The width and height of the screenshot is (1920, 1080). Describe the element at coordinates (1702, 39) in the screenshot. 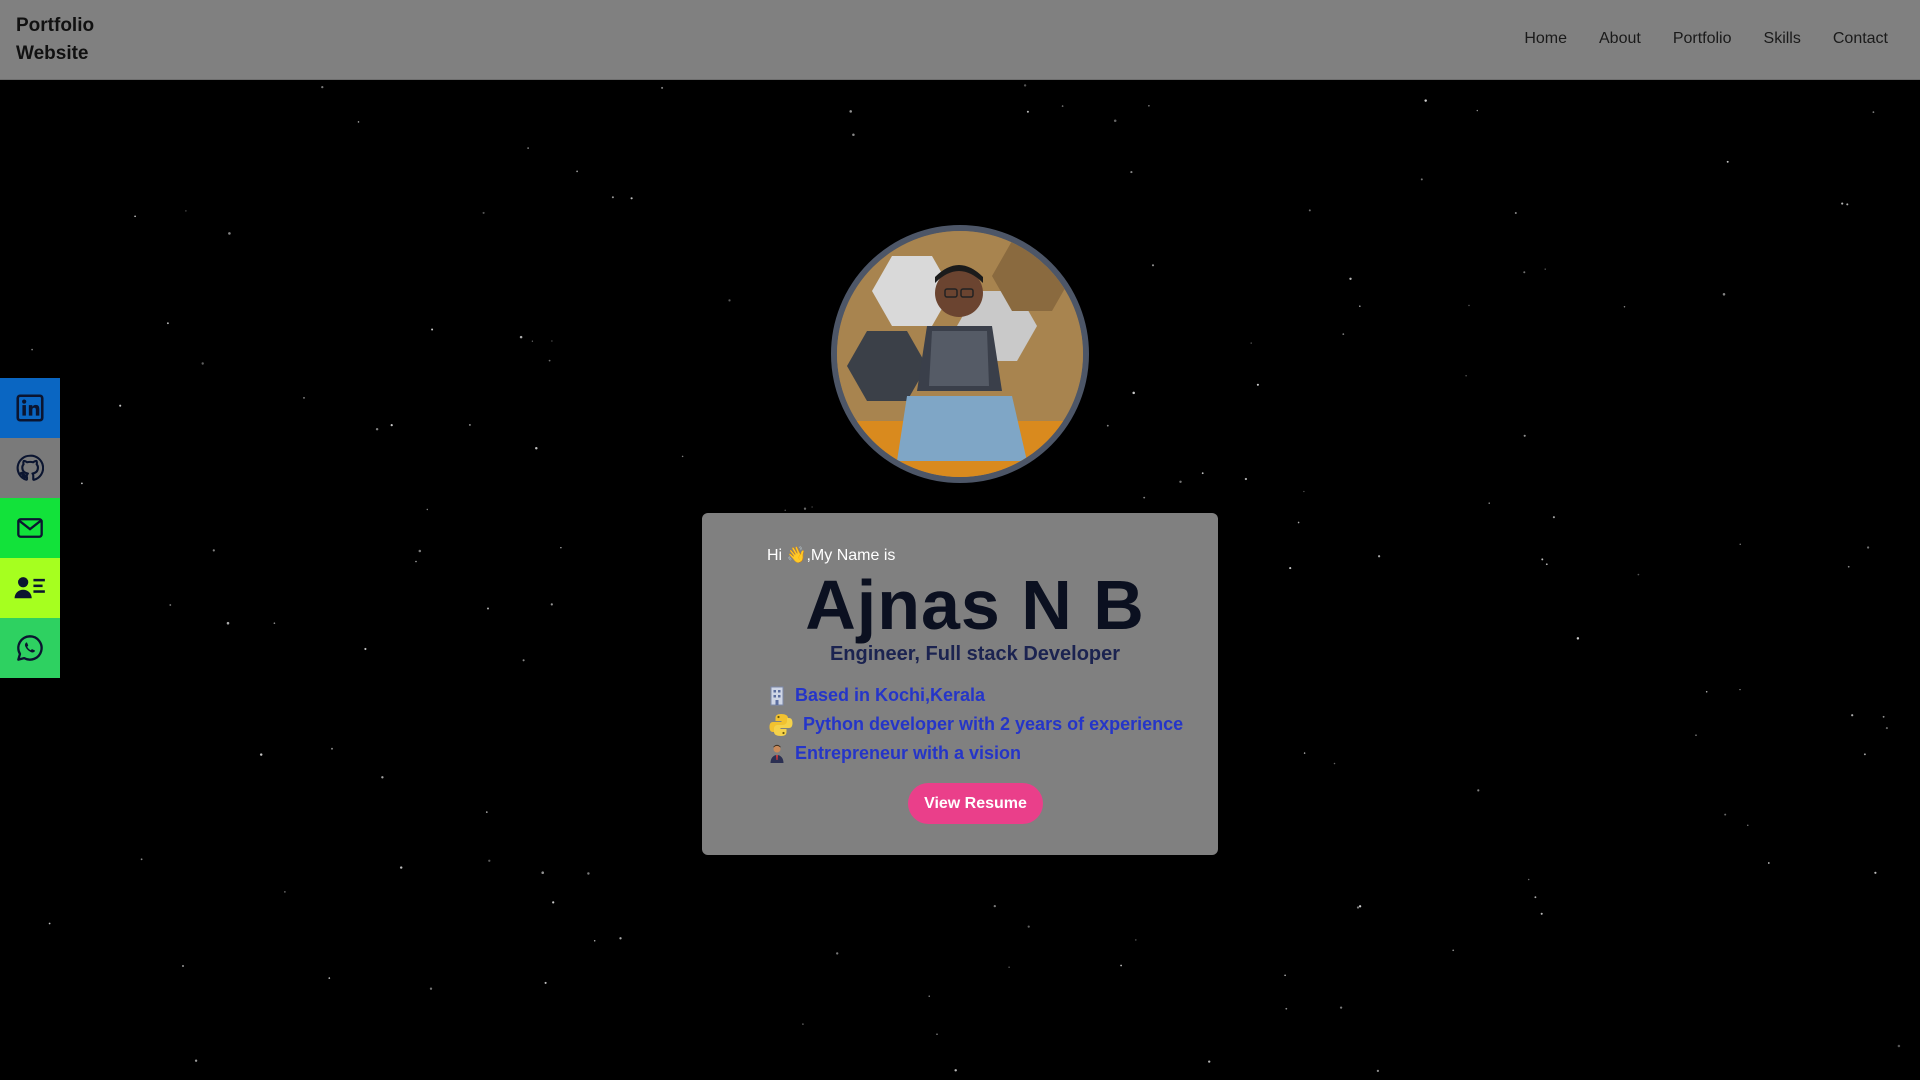

I see `nav-portfolio: Portfolio` at that location.